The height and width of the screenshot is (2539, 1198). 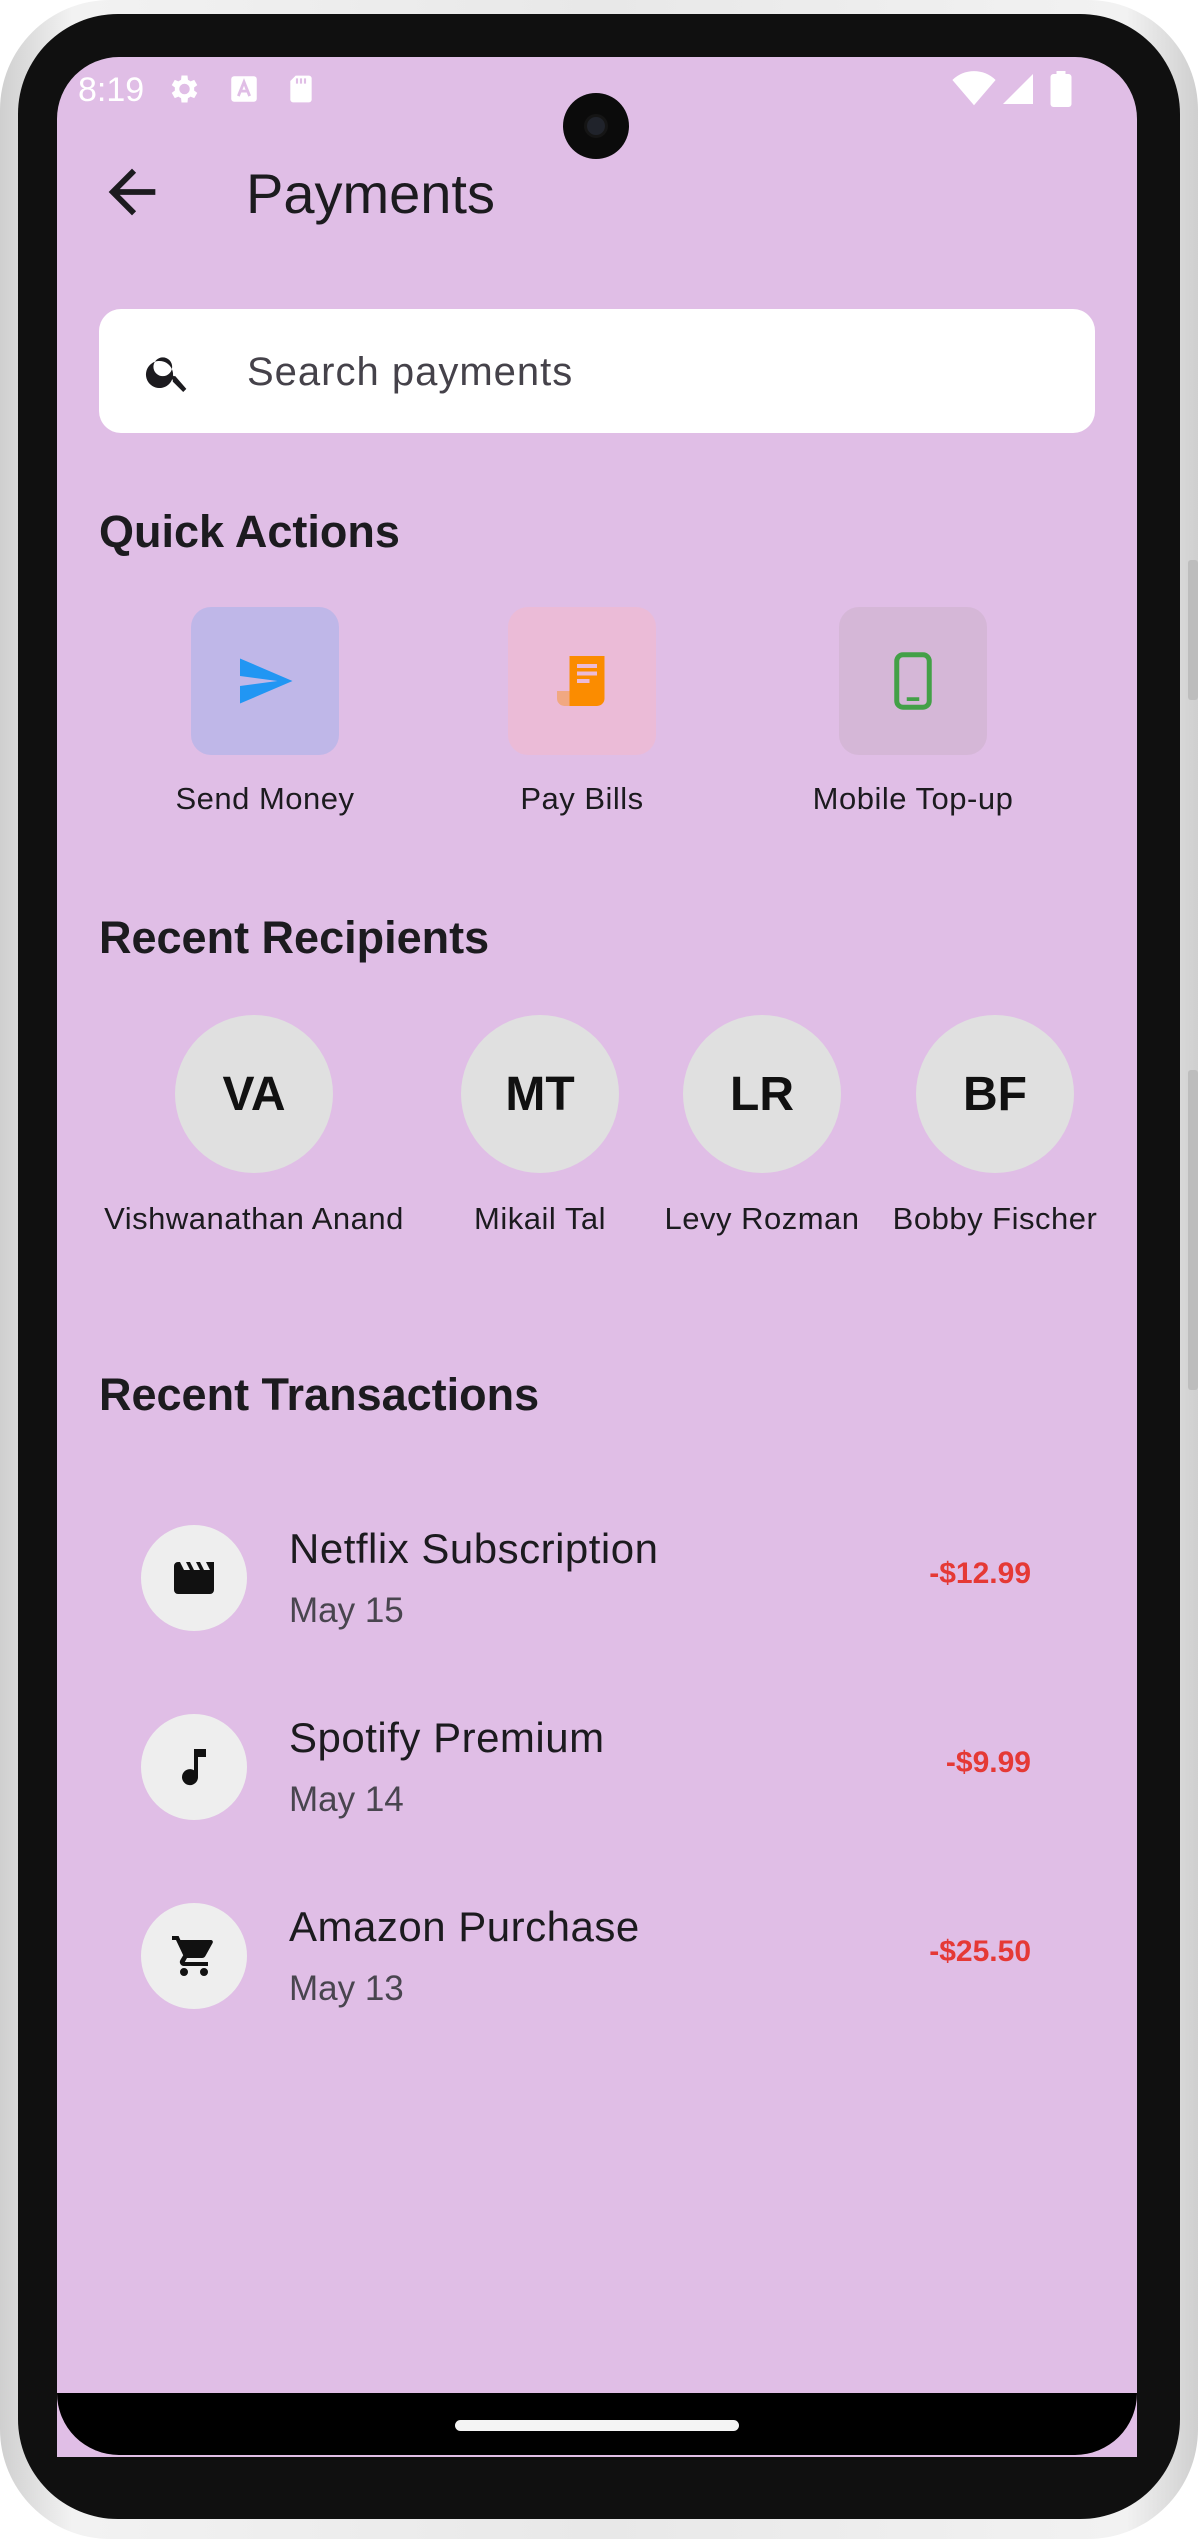 I want to click on recent-transactions-title: Recent Transactions, so click(x=319, y=1394).